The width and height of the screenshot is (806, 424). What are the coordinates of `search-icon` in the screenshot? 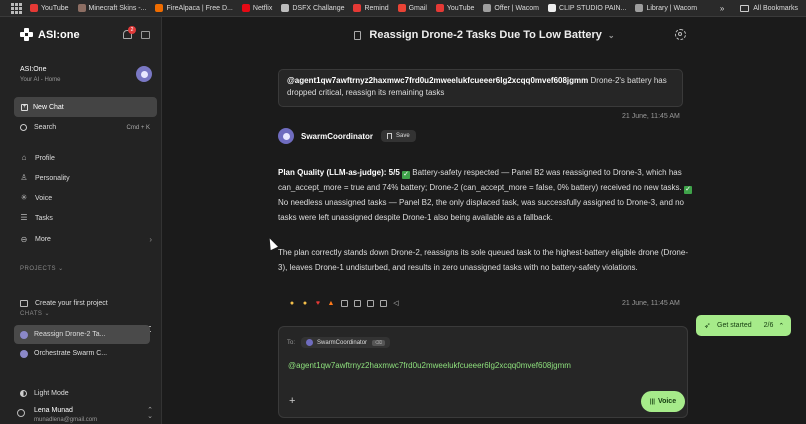 It's located at (23, 127).